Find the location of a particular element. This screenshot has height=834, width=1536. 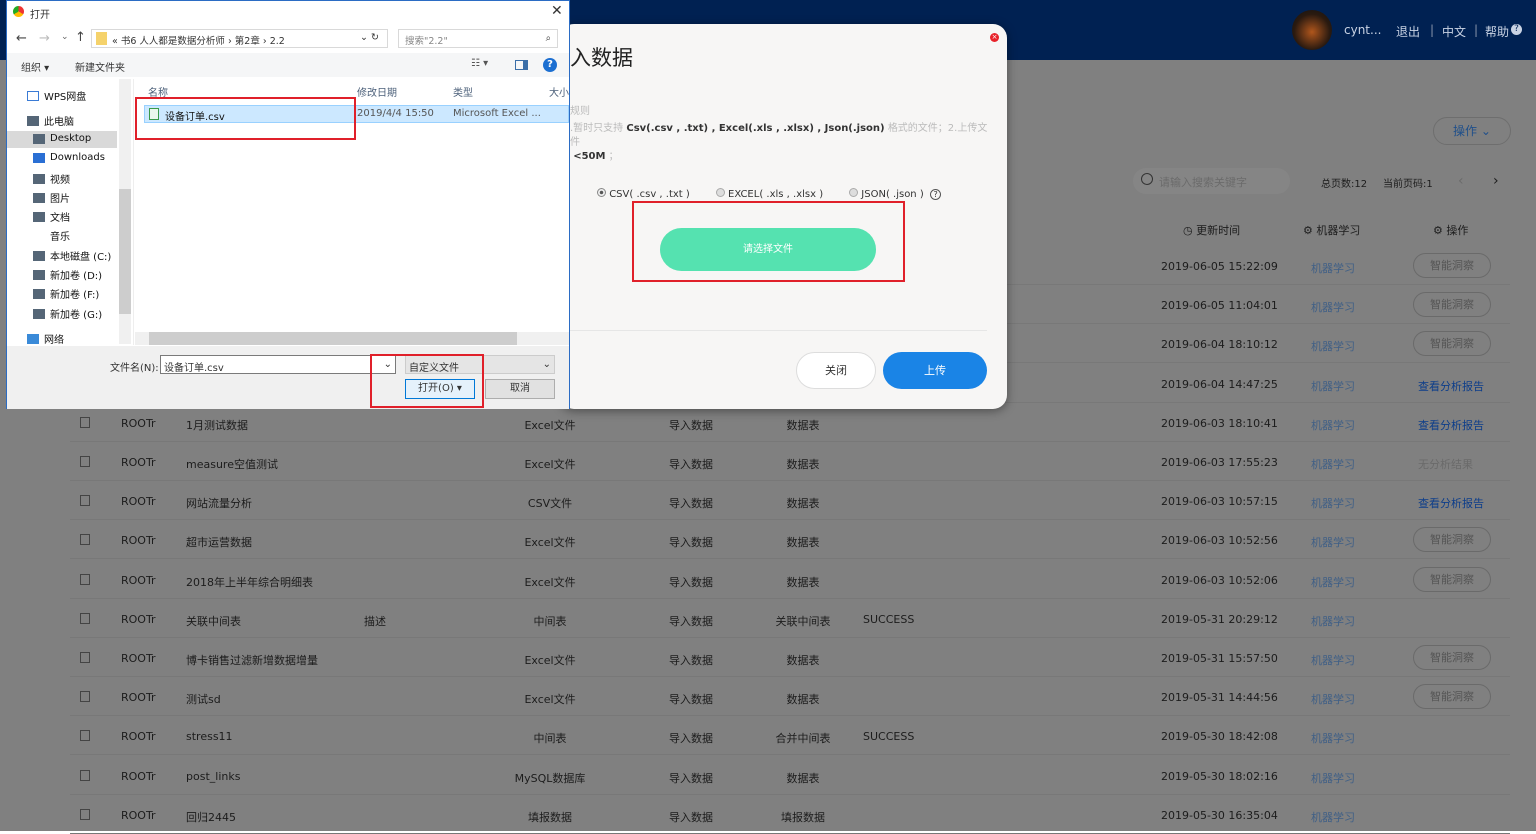

nav-item-documents: 文档 is located at coordinates (51, 216).